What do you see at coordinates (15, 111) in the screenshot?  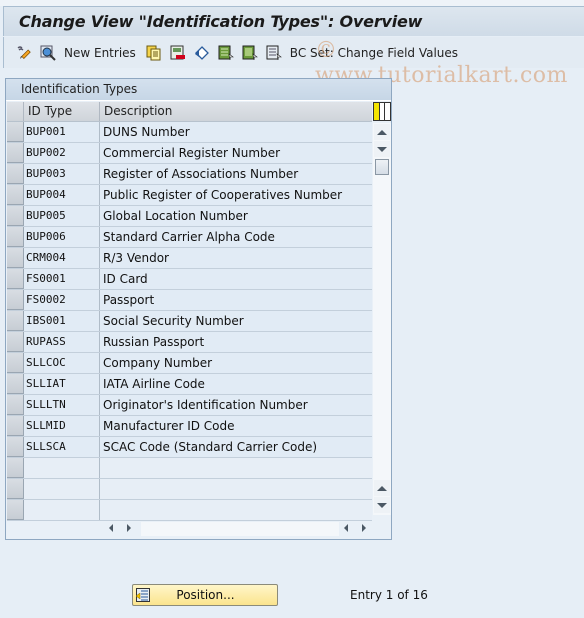 I see `select-all-column-header` at bounding box center [15, 111].